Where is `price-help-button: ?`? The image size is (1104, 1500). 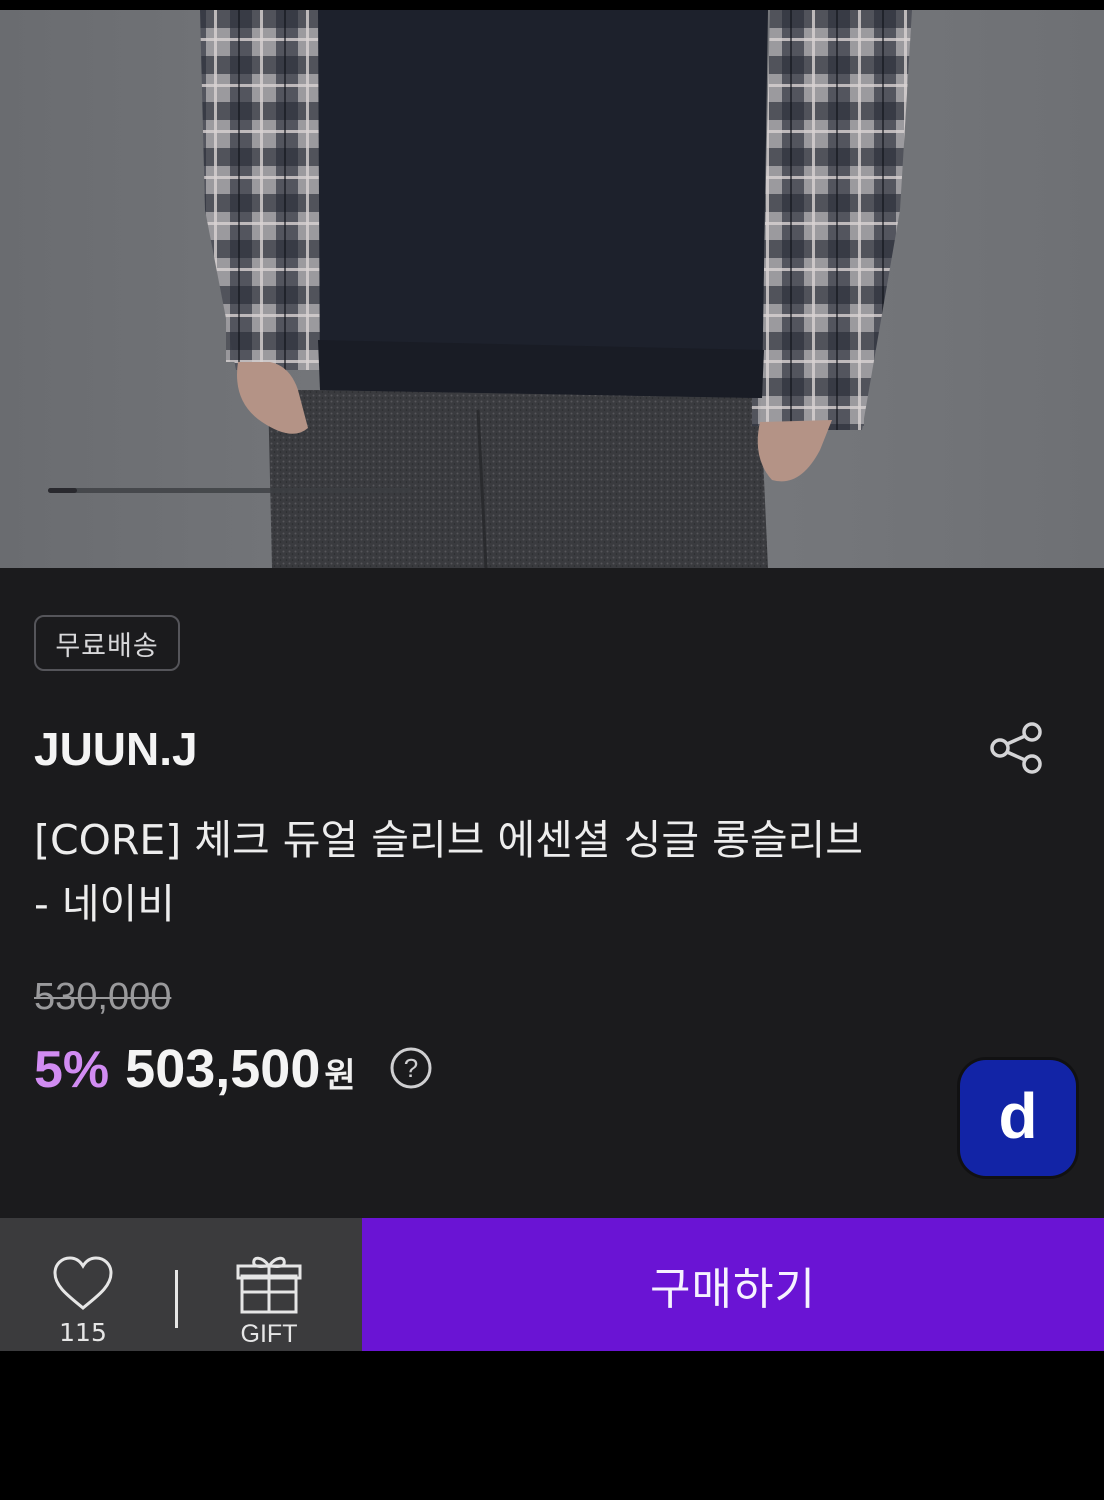 price-help-button: ? is located at coordinates (411, 1068).